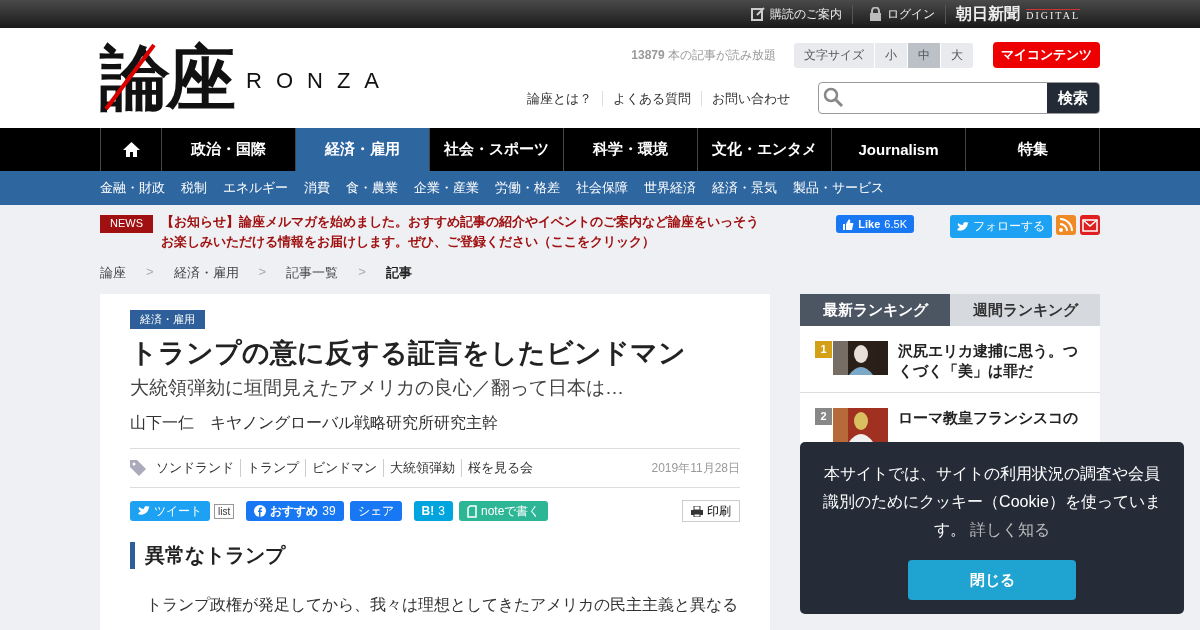 The width and height of the screenshot is (1200, 630). What do you see at coordinates (559, 98) in the screenshot?
I see `header-link: 論座とは？` at bounding box center [559, 98].